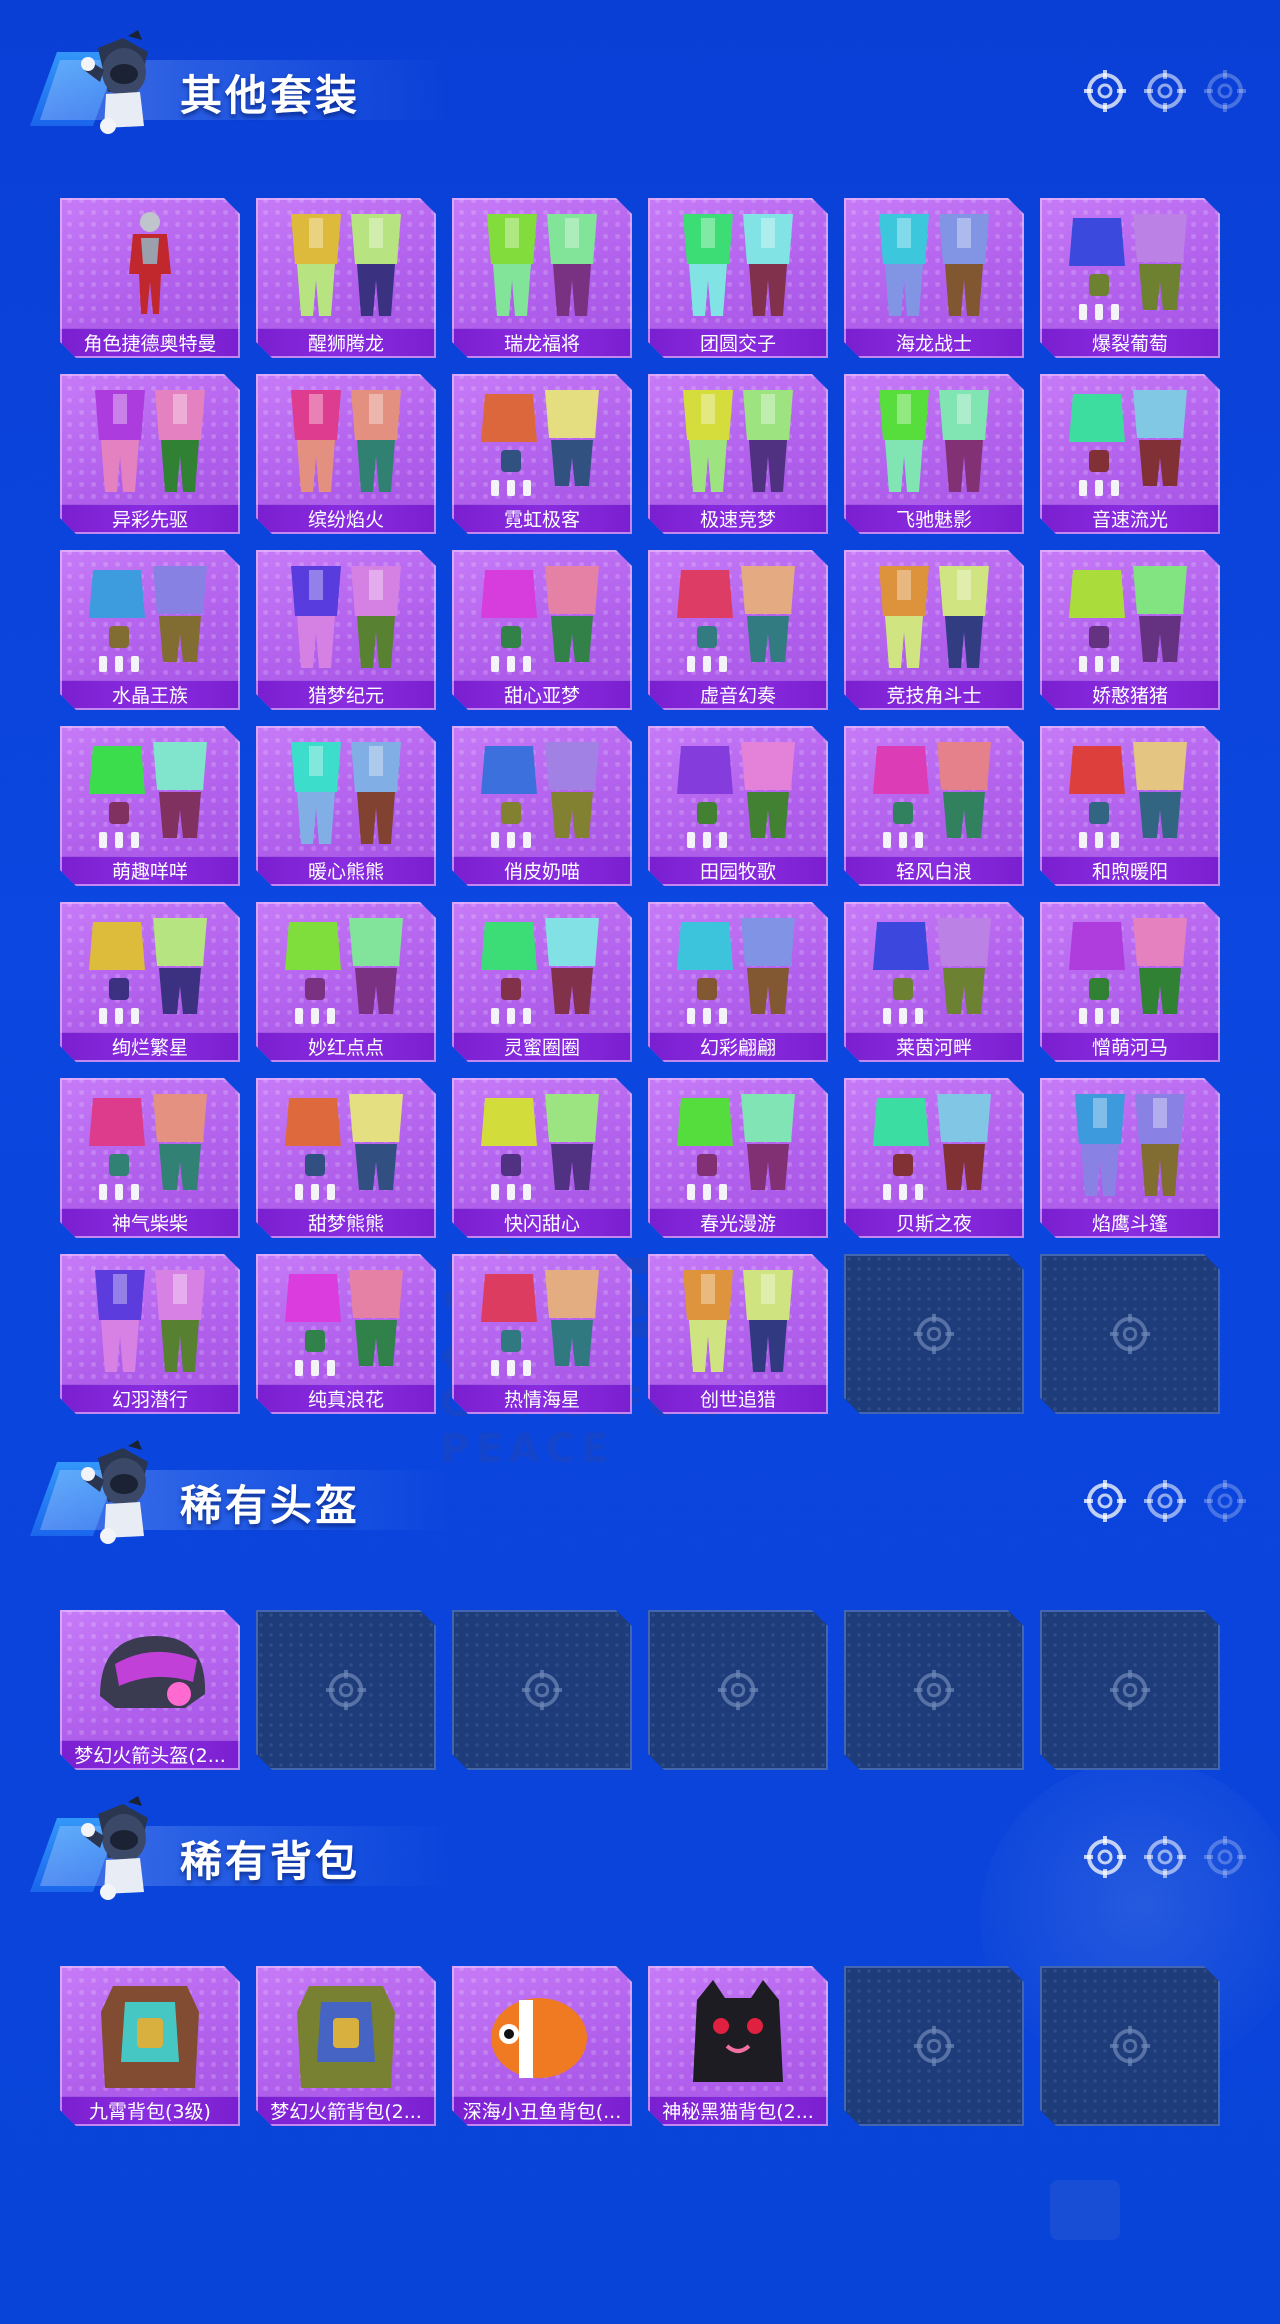 The image size is (1280, 2324). I want to click on item-card: 绚烂繁星, so click(150, 982).